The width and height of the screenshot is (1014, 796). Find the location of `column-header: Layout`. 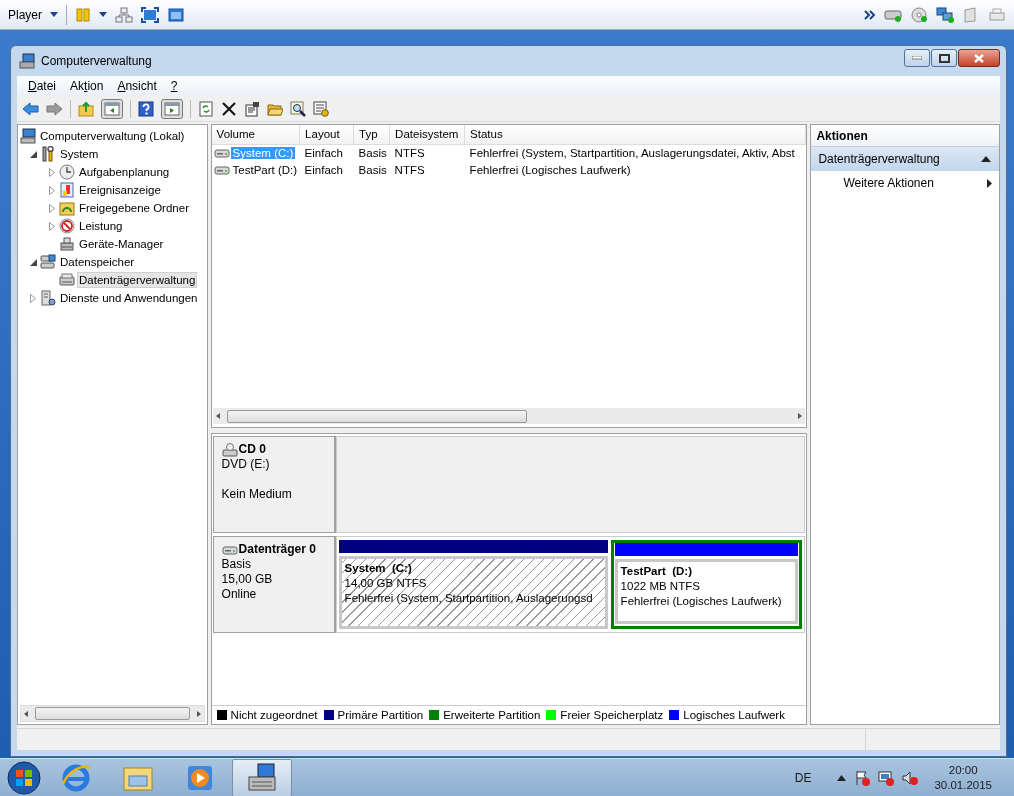

column-header: Layout is located at coordinates (326, 134).